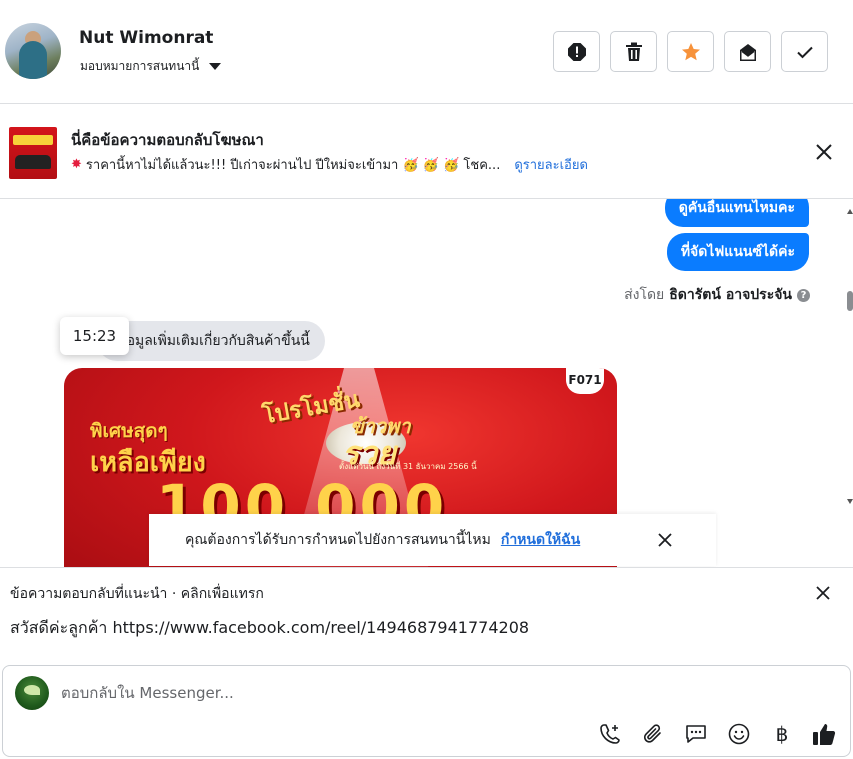 The height and width of the screenshot is (759, 853). I want to click on alert-icon, so click(576, 51).